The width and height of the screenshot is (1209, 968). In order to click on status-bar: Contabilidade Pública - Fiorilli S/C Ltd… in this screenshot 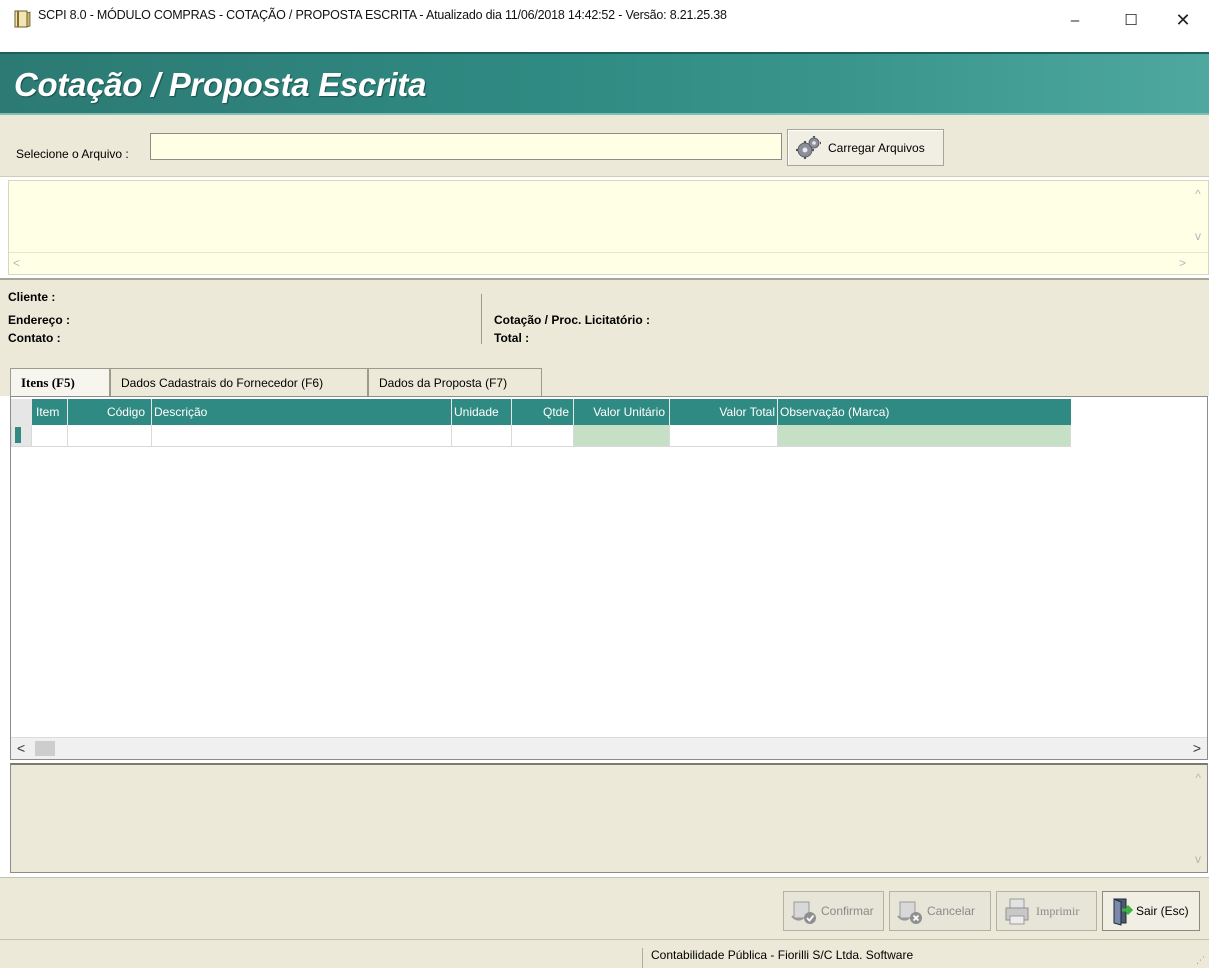, I will do `click(604, 953)`.